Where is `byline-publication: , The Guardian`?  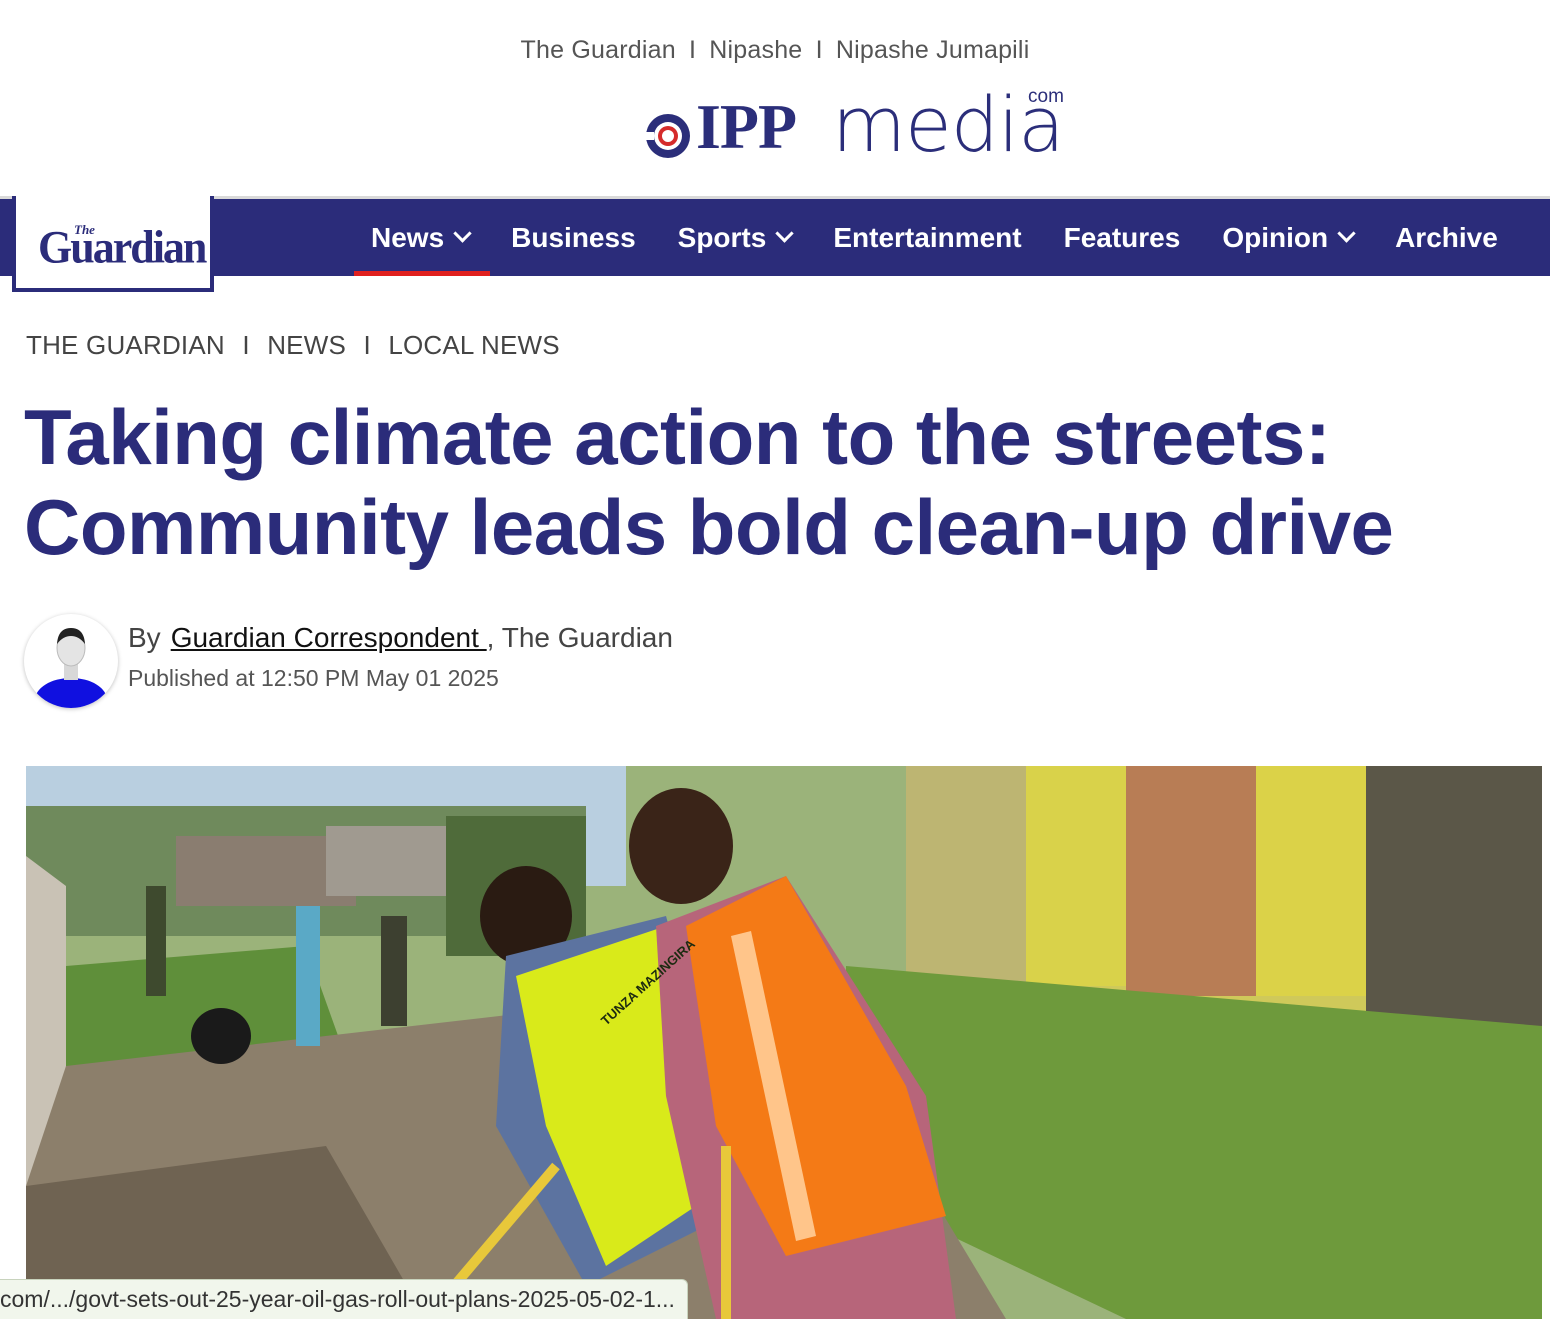
byline-publication: , The Guardian is located at coordinates (579, 637).